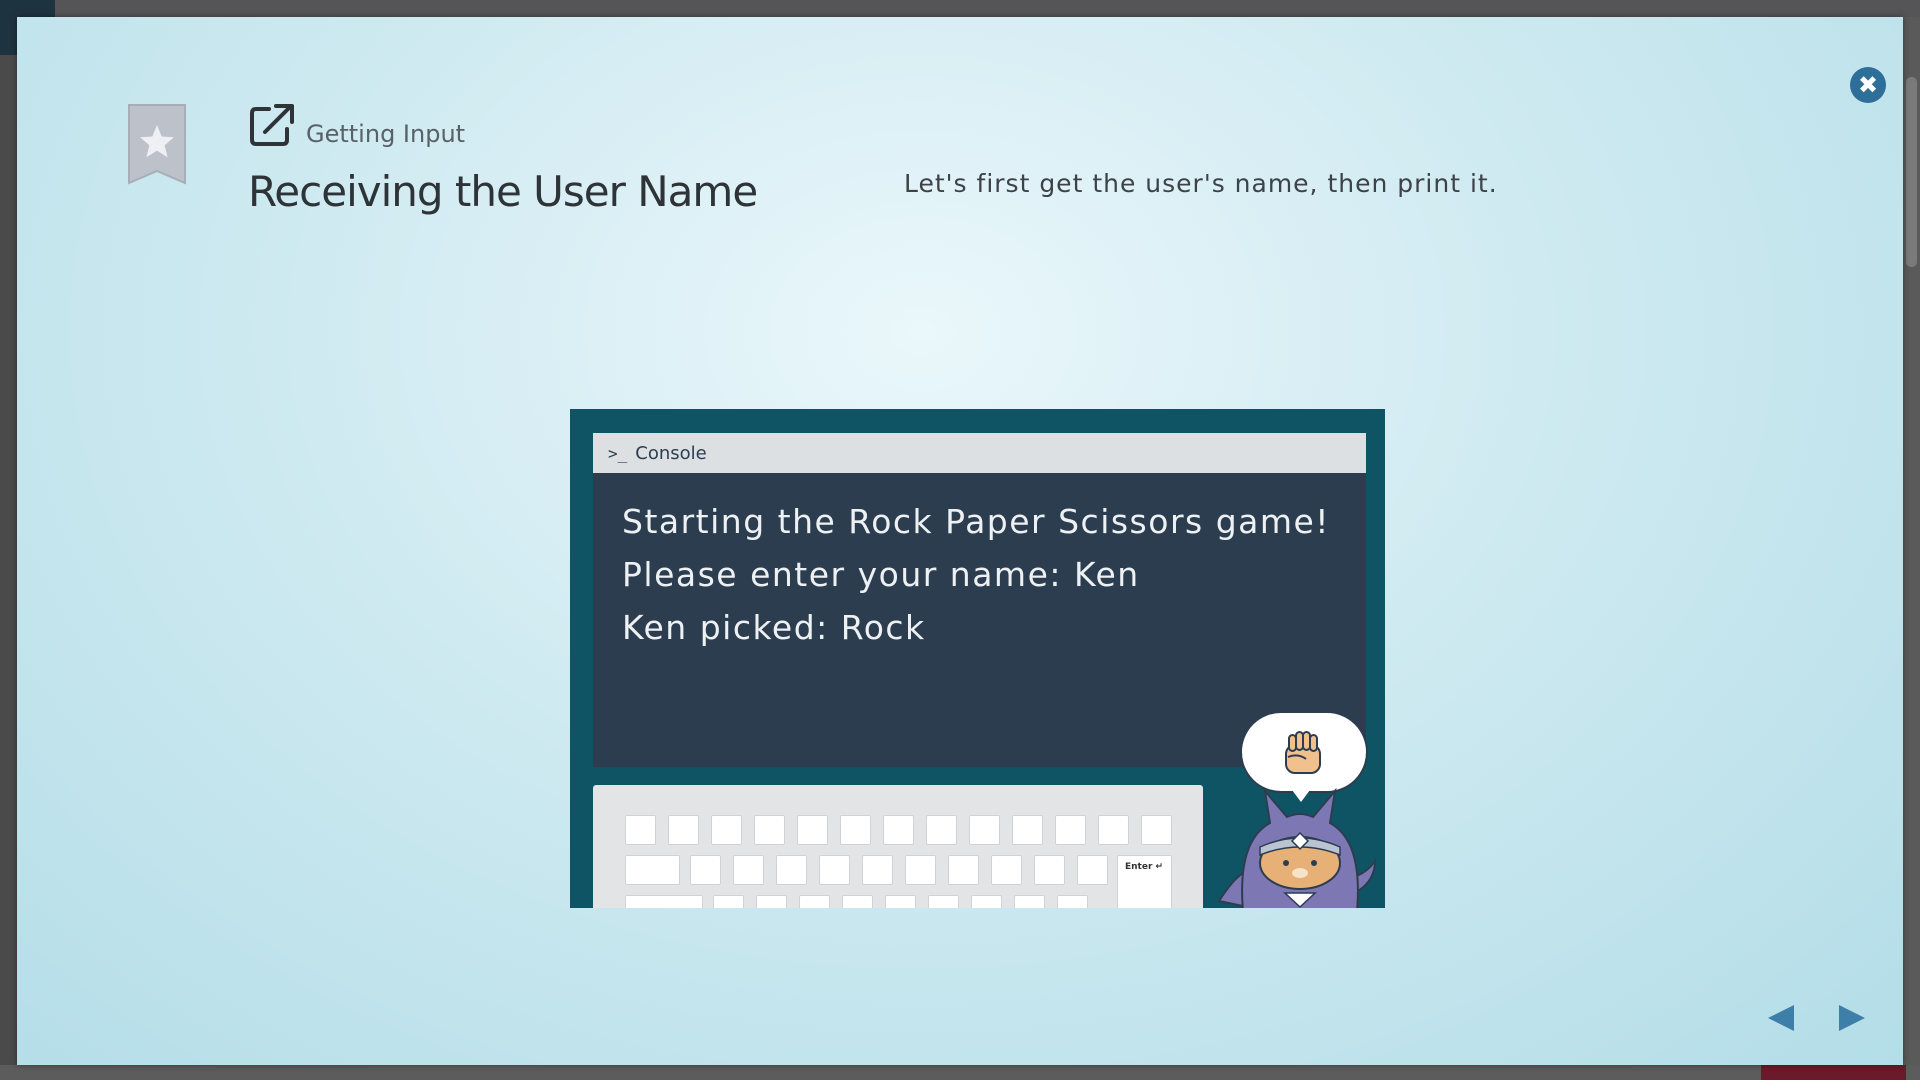 This screenshot has width=1920, height=1080. I want to click on next-slide-button, so click(1852, 1018).